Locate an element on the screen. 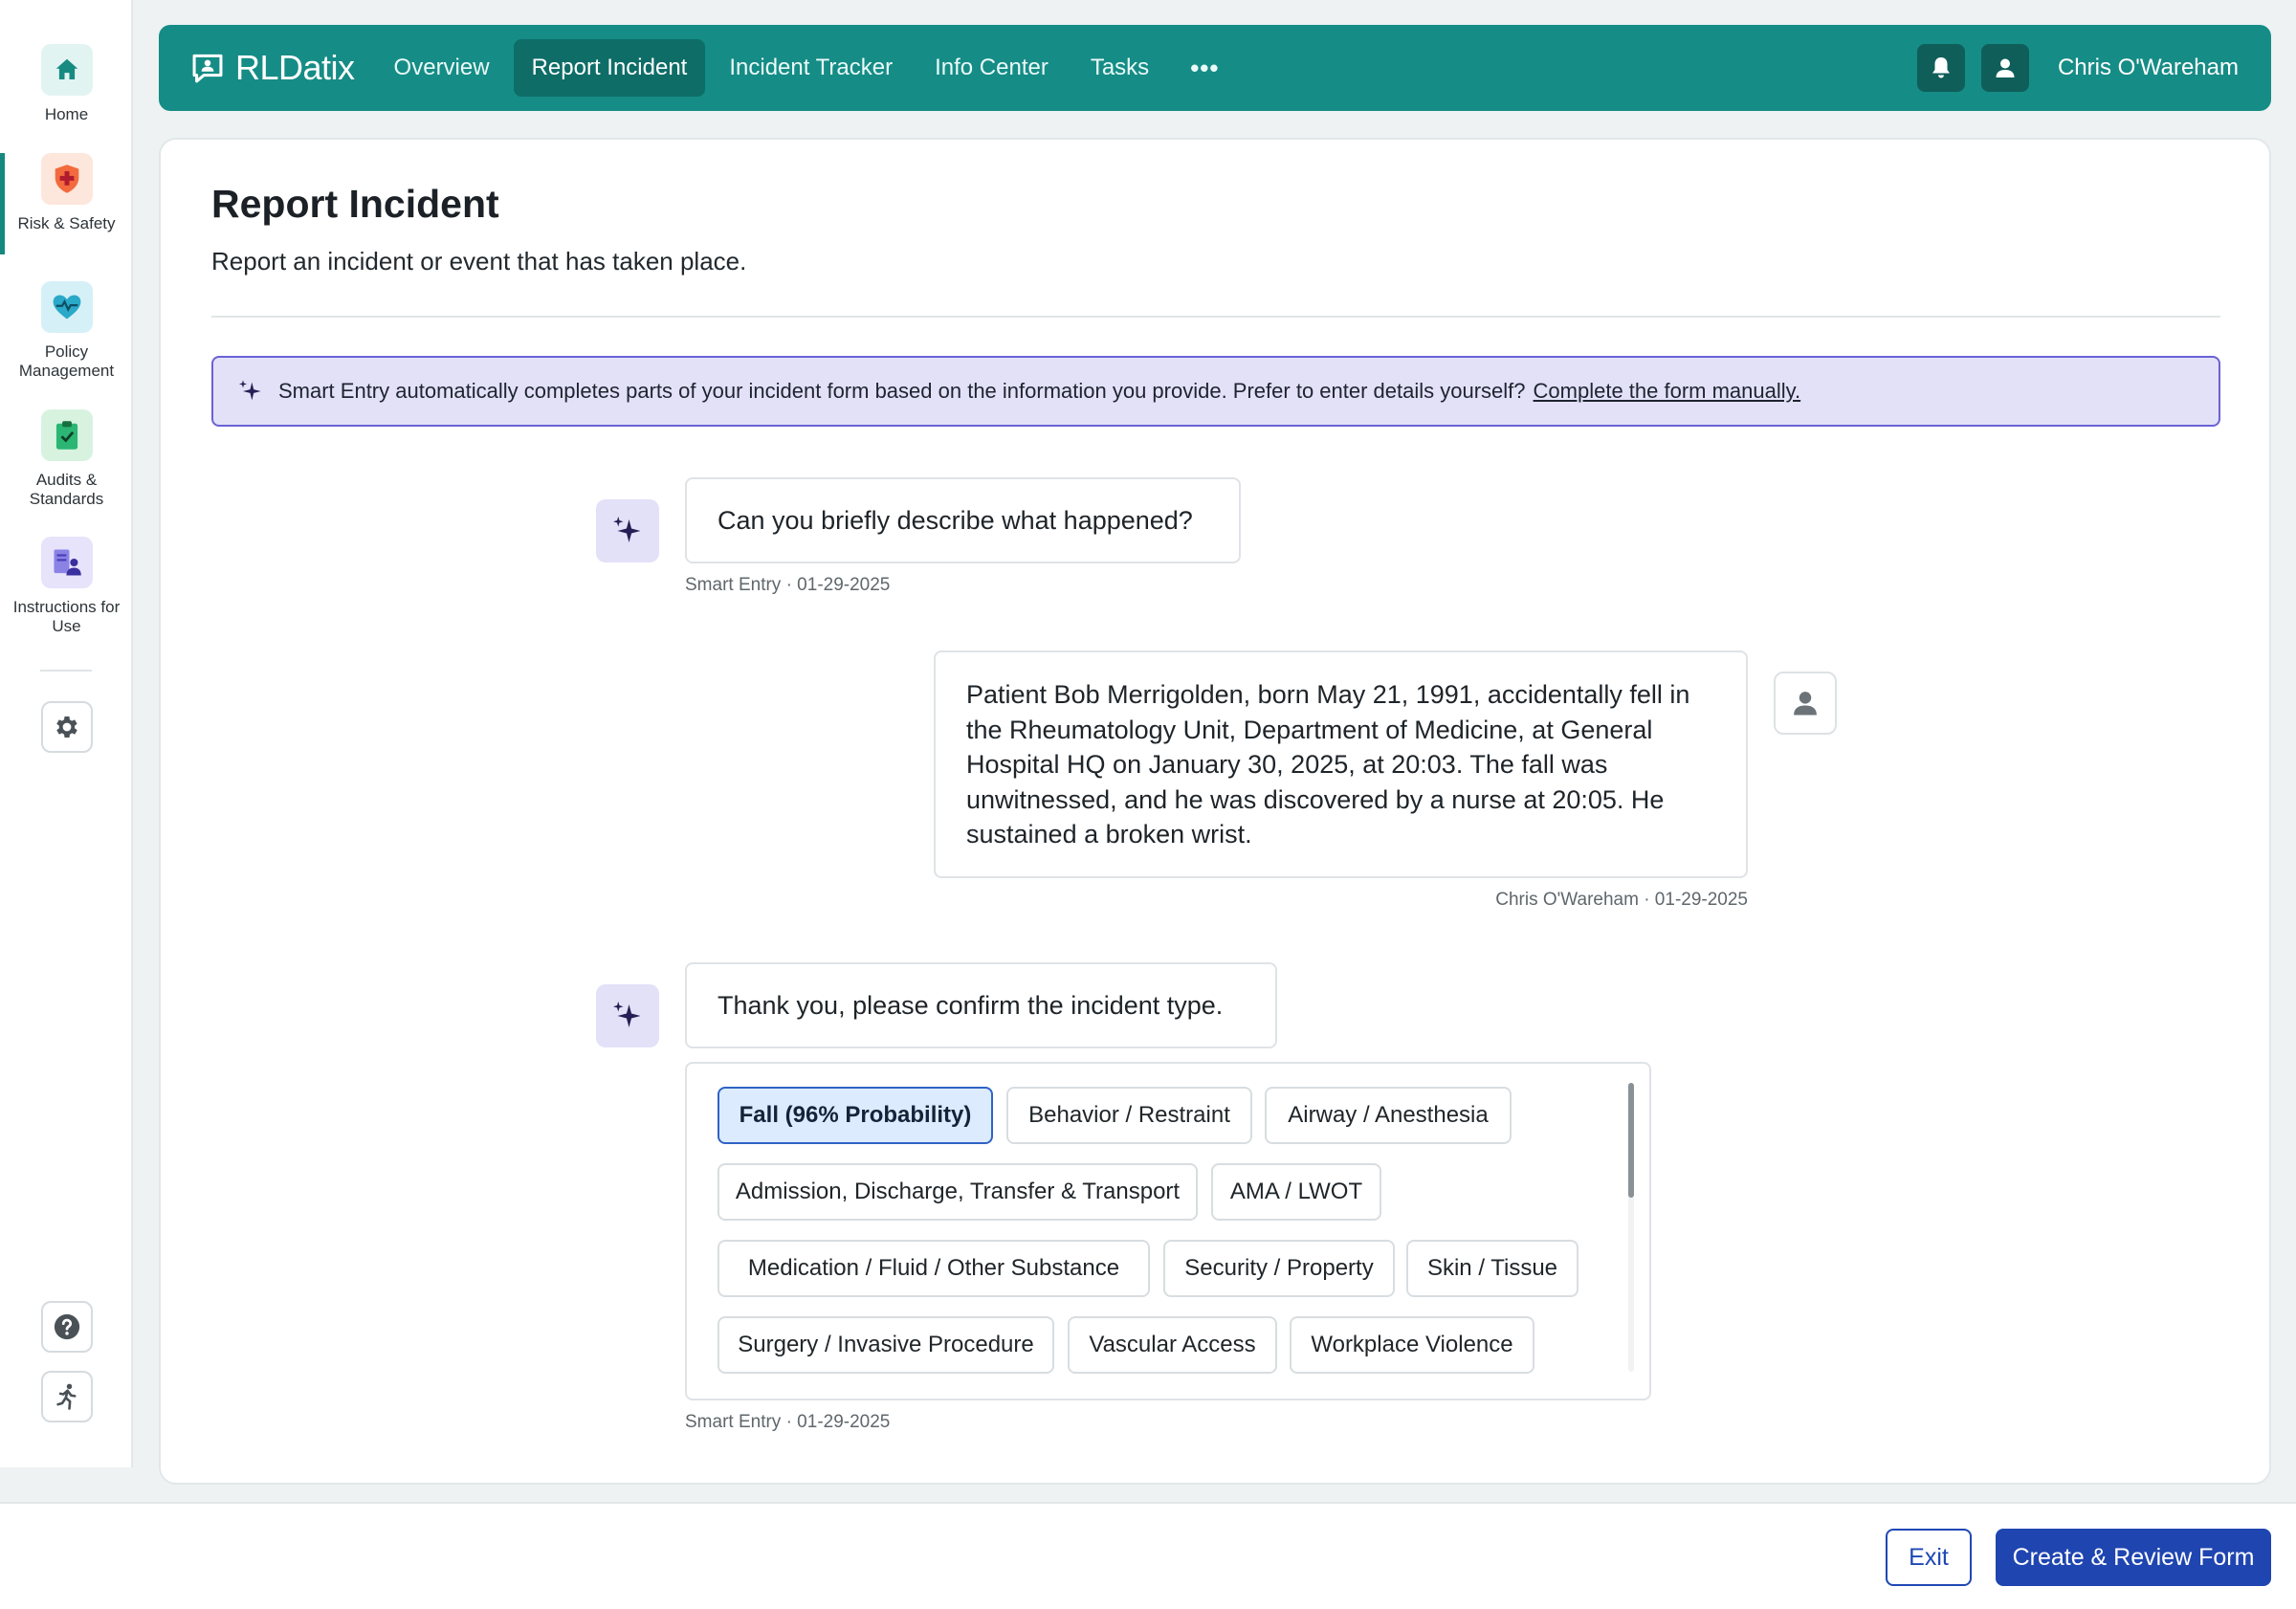 The height and width of the screenshot is (1609, 2296). settings-button is located at coordinates (67, 727).